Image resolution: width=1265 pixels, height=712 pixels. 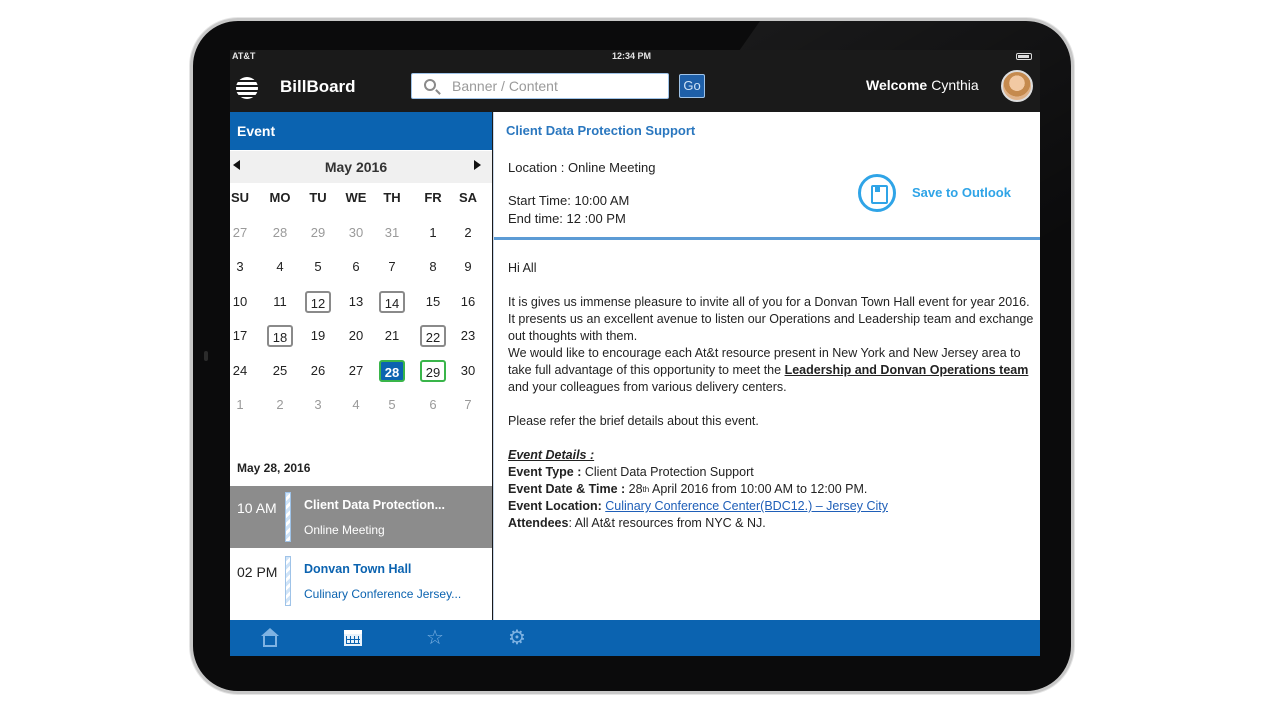 What do you see at coordinates (392, 301) in the screenshot?
I see `calendar-day: 14` at bounding box center [392, 301].